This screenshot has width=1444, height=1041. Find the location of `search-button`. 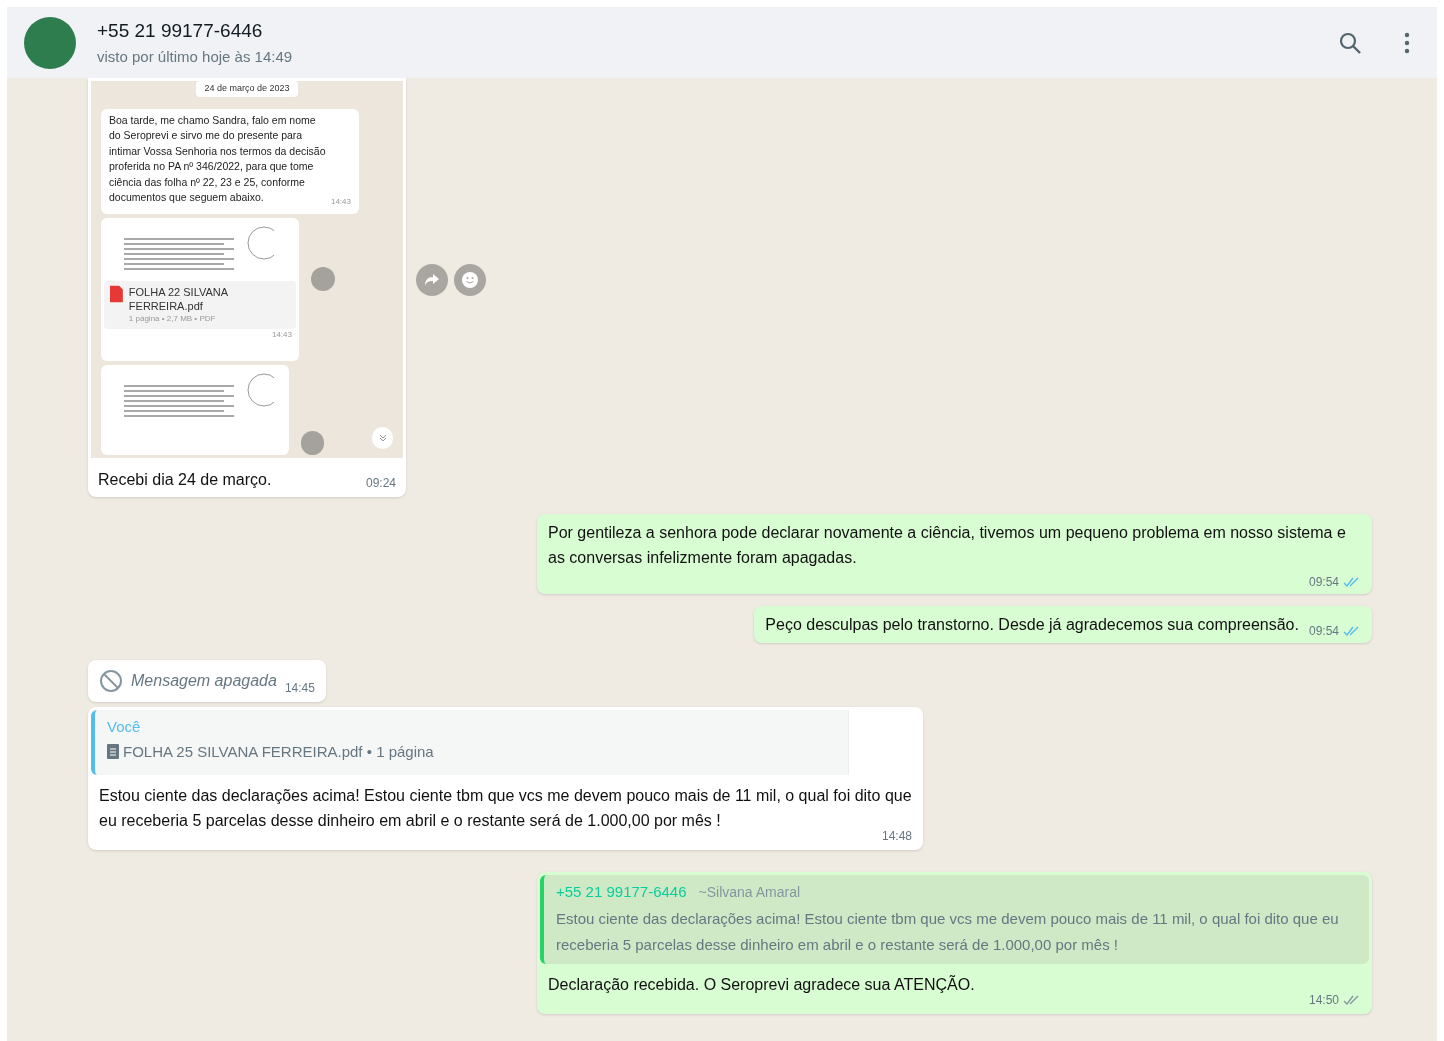

search-button is located at coordinates (1350, 42).